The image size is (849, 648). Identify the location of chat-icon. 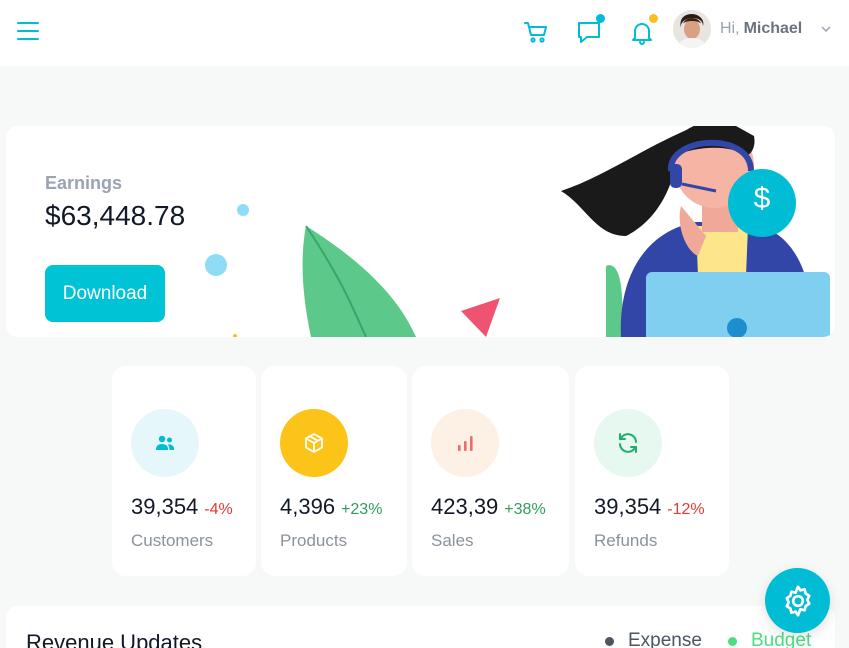
(590, 30).